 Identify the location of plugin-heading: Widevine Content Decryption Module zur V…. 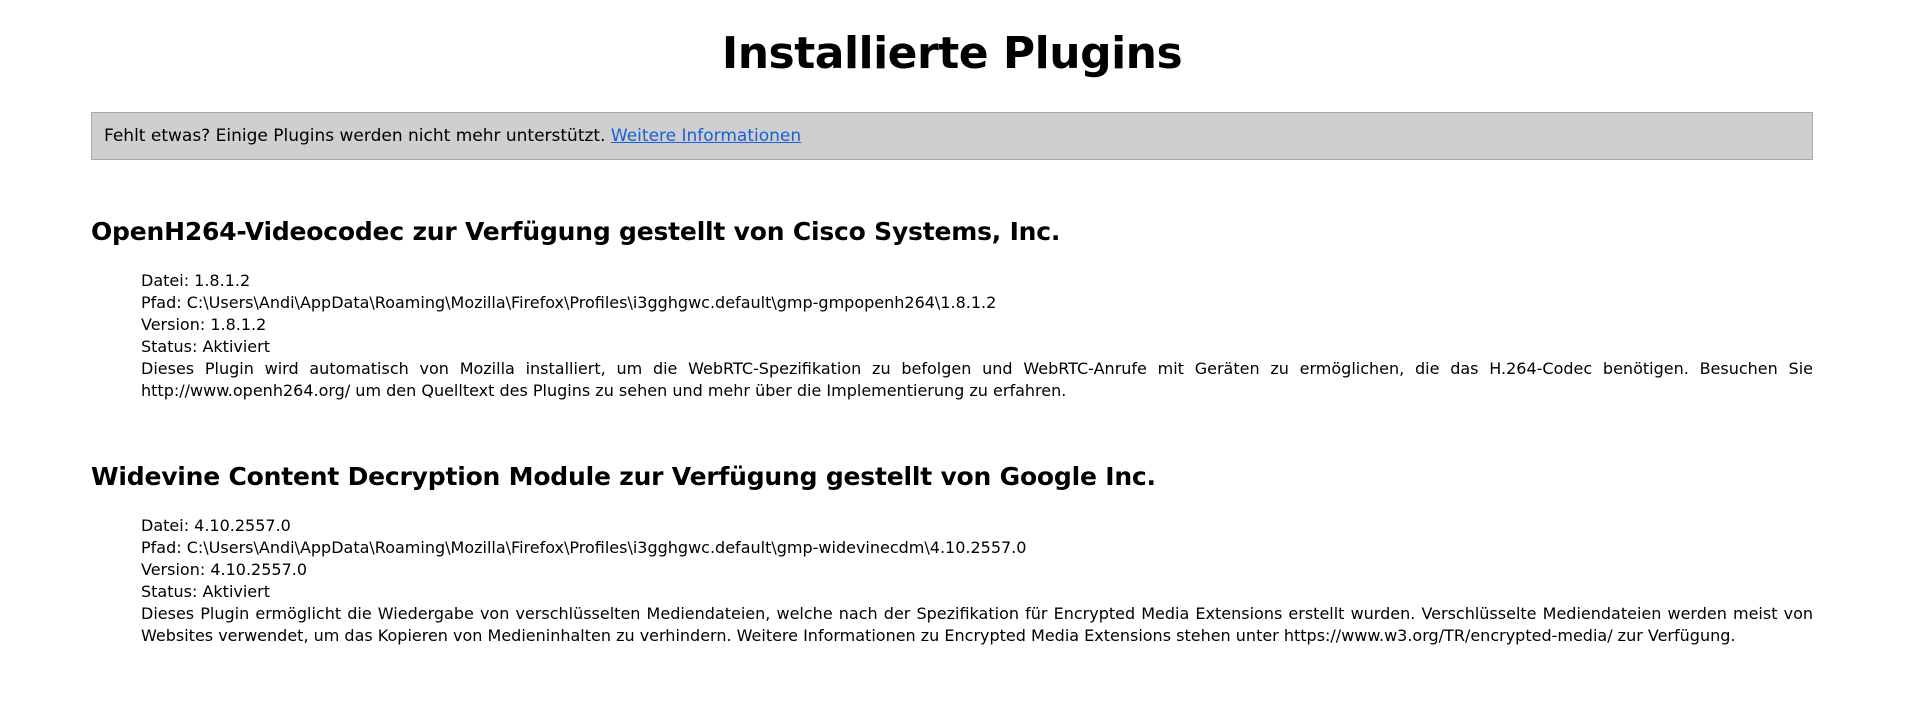
(623, 476).